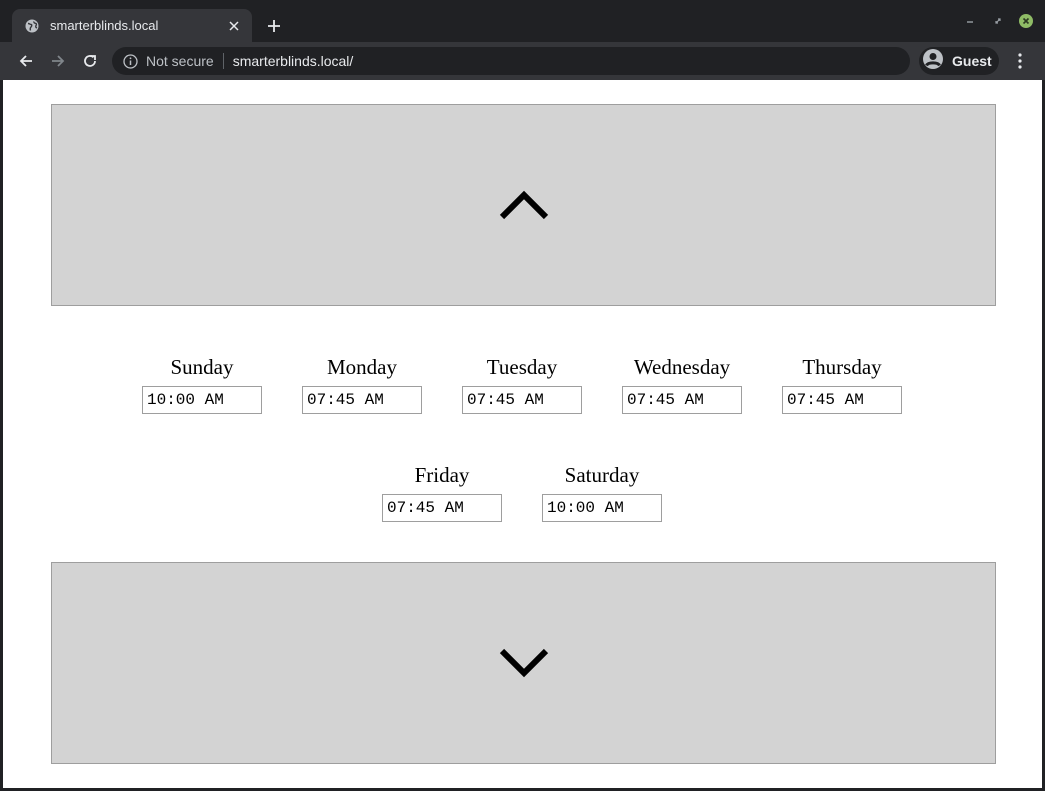 This screenshot has height=791, width=1045. What do you see at coordinates (682, 367) in the screenshot?
I see `day-label: Wednesday` at bounding box center [682, 367].